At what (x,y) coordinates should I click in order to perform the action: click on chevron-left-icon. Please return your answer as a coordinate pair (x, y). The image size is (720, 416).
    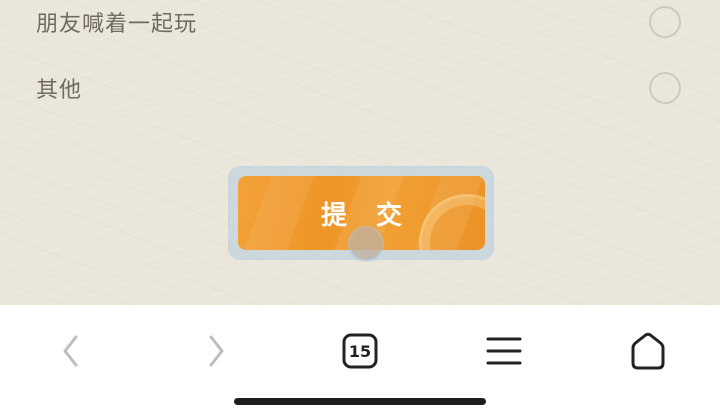
    Looking at the image, I should click on (70, 351).